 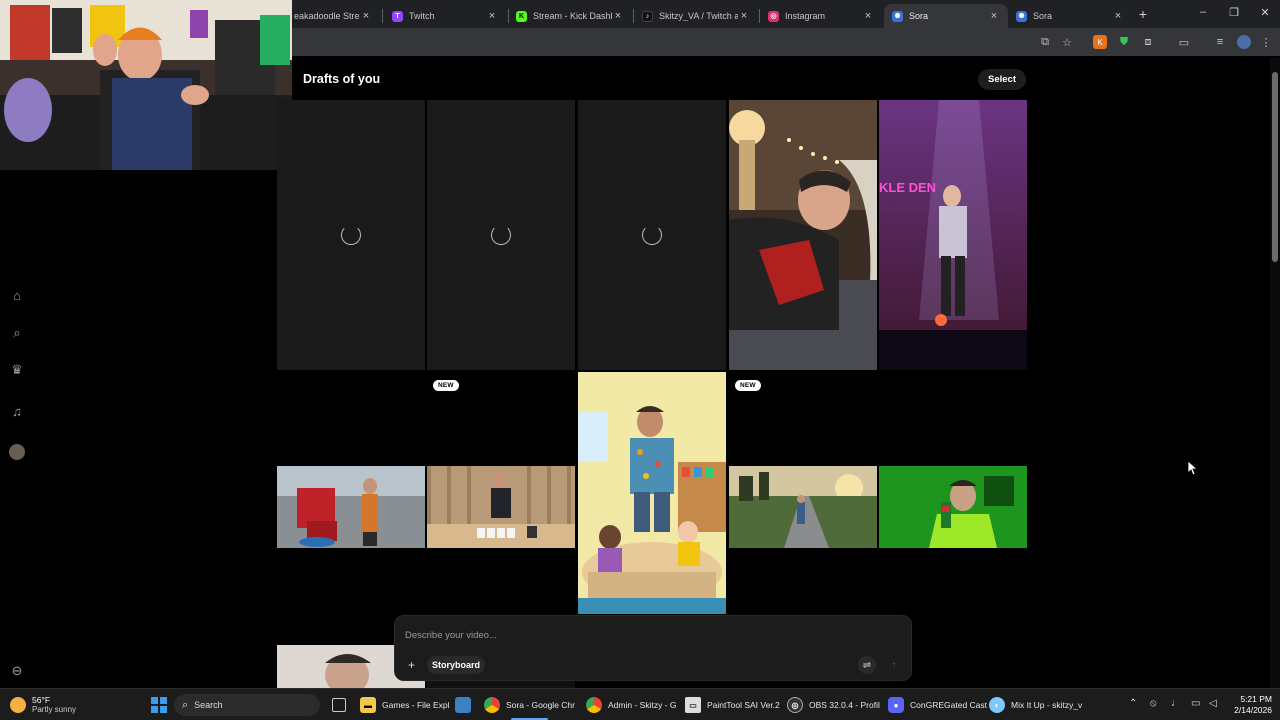 I want to click on draft-thumbnail-image: KLE DEN, so click(x=953, y=235).